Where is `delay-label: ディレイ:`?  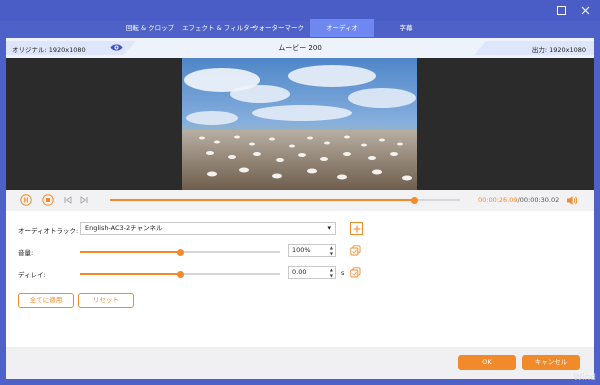 delay-label: ディレイ: is located at coordinates (32, 275).